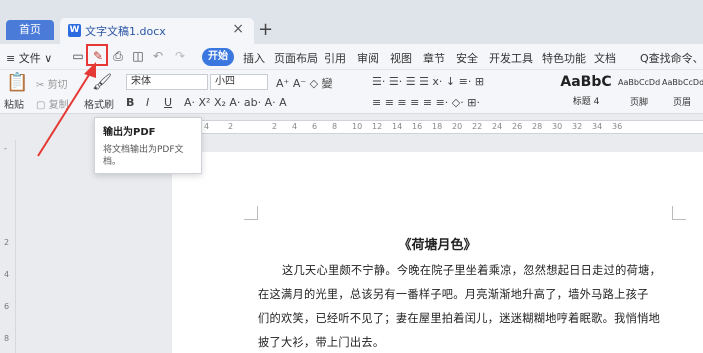  What do you see at coordinates (617, 126) in the screenshot?
I see `ruler-tick: 36` at bounding box center [617, 126].